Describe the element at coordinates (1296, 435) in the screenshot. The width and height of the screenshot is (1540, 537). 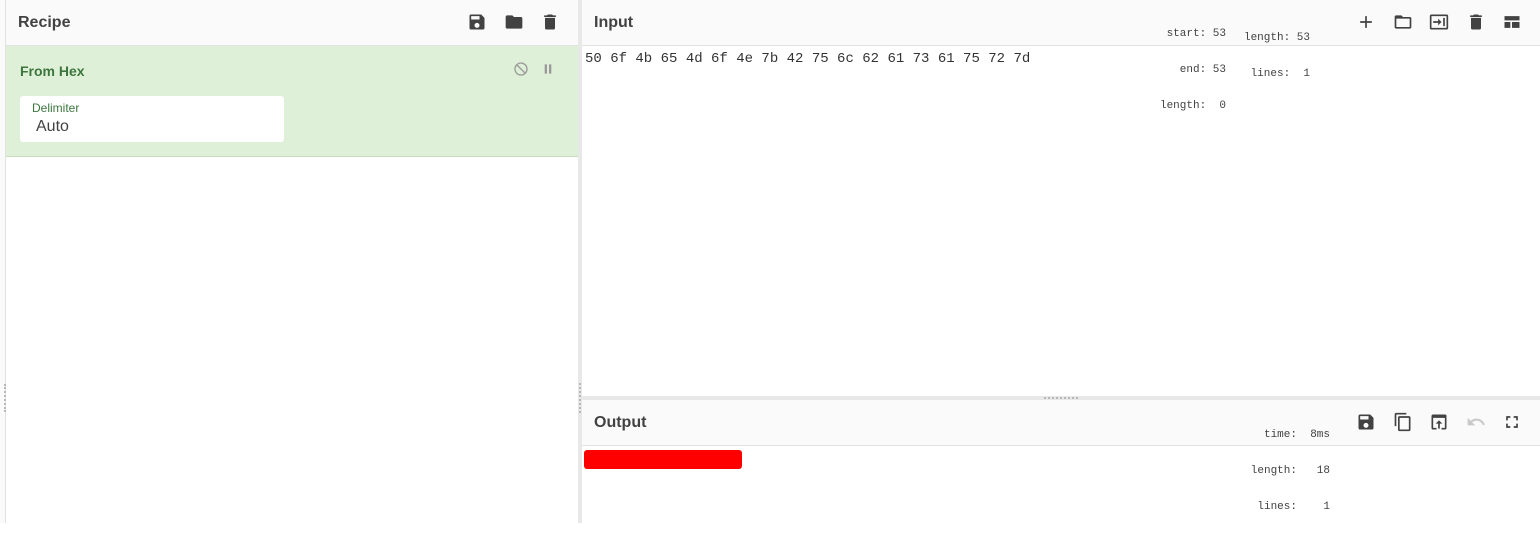
I see `stat-time: time: 8ms` at that location.